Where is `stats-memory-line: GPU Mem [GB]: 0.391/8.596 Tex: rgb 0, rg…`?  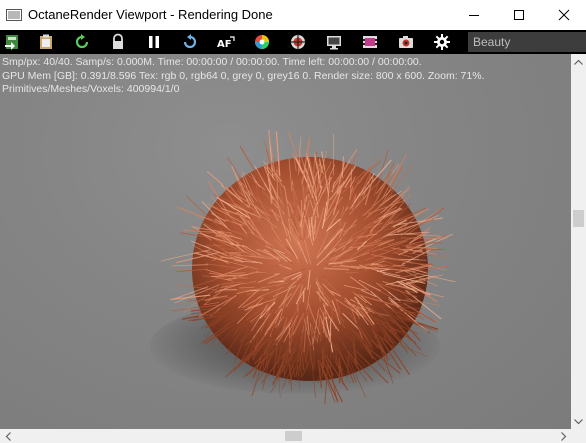
stats-memory-line: GPU Mem [GB]: 0.391/8.596 Tex: rgb 0, rg… is located at coordinates (243, 75).